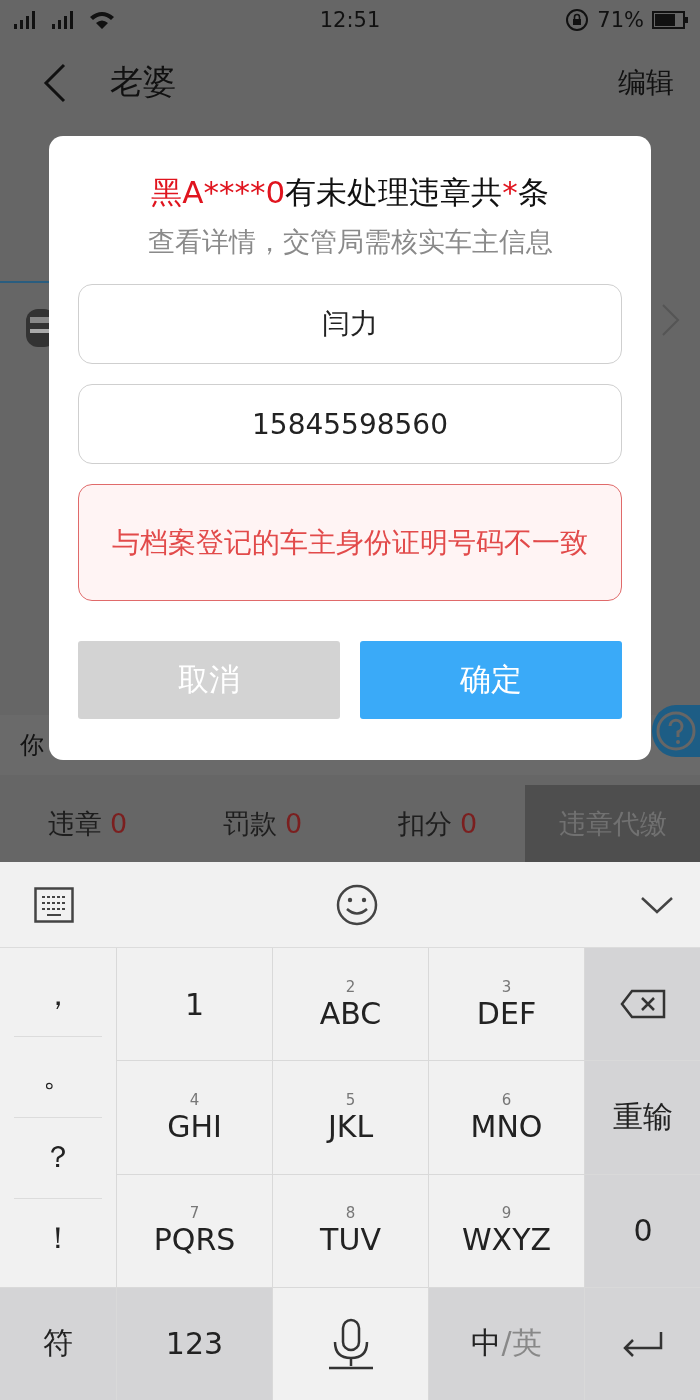 This screenshot has width=700, height=1400. What do you see at coordinates (194, 1240) in the screenshot?
I see `letter-key: PQRS` at bounding box center [194, 1240].